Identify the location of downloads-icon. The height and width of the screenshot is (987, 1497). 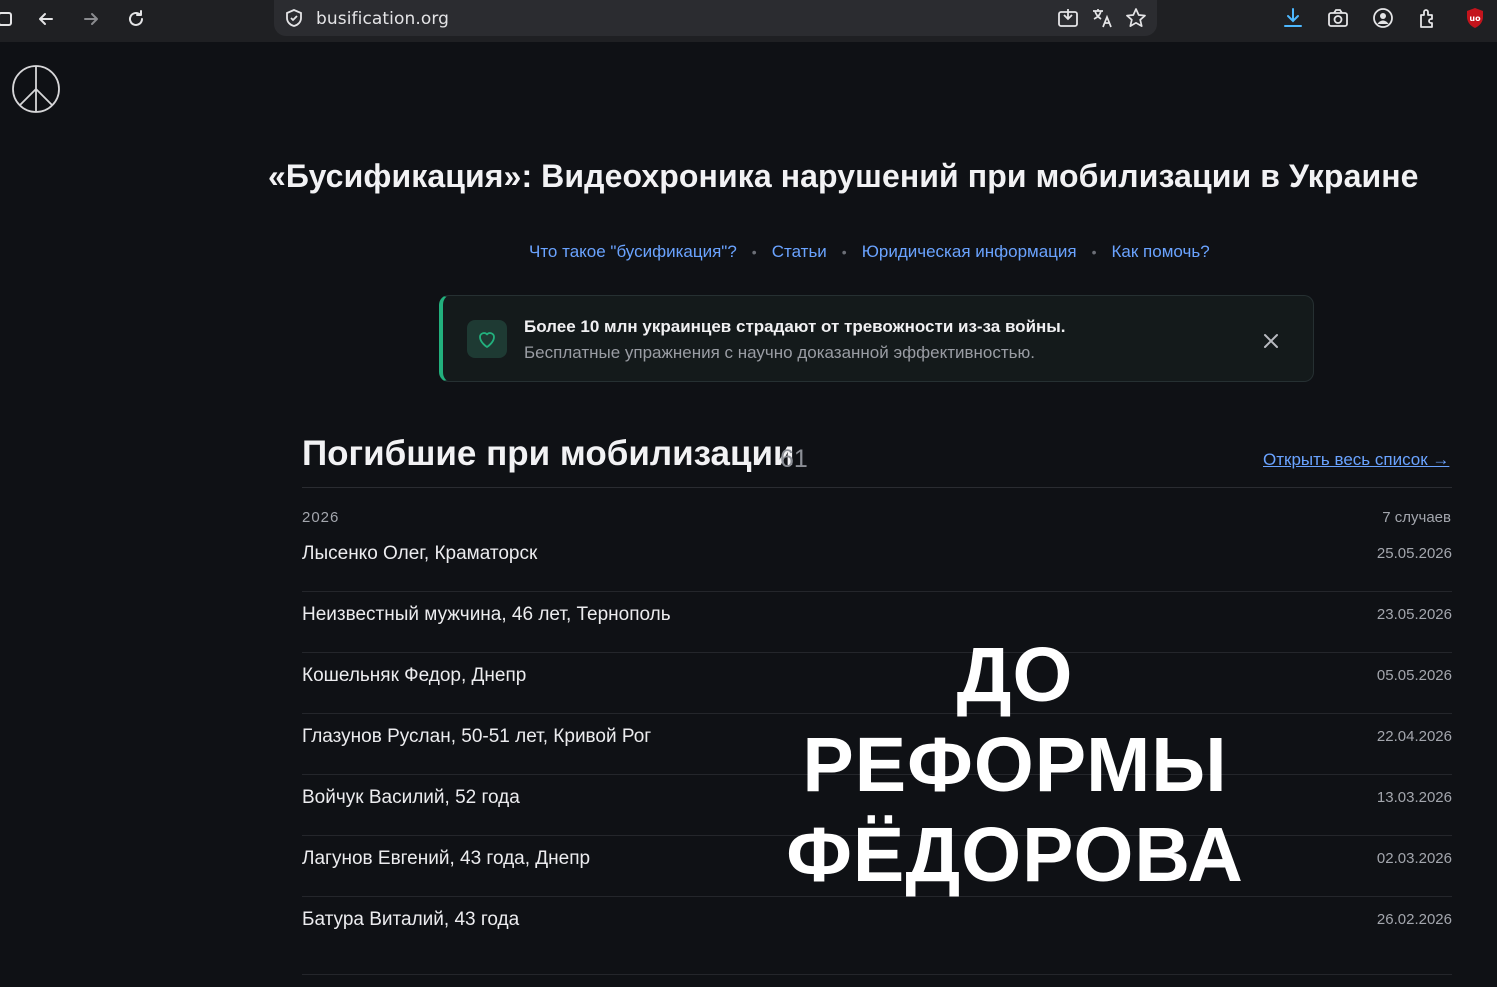
(1293, 18).